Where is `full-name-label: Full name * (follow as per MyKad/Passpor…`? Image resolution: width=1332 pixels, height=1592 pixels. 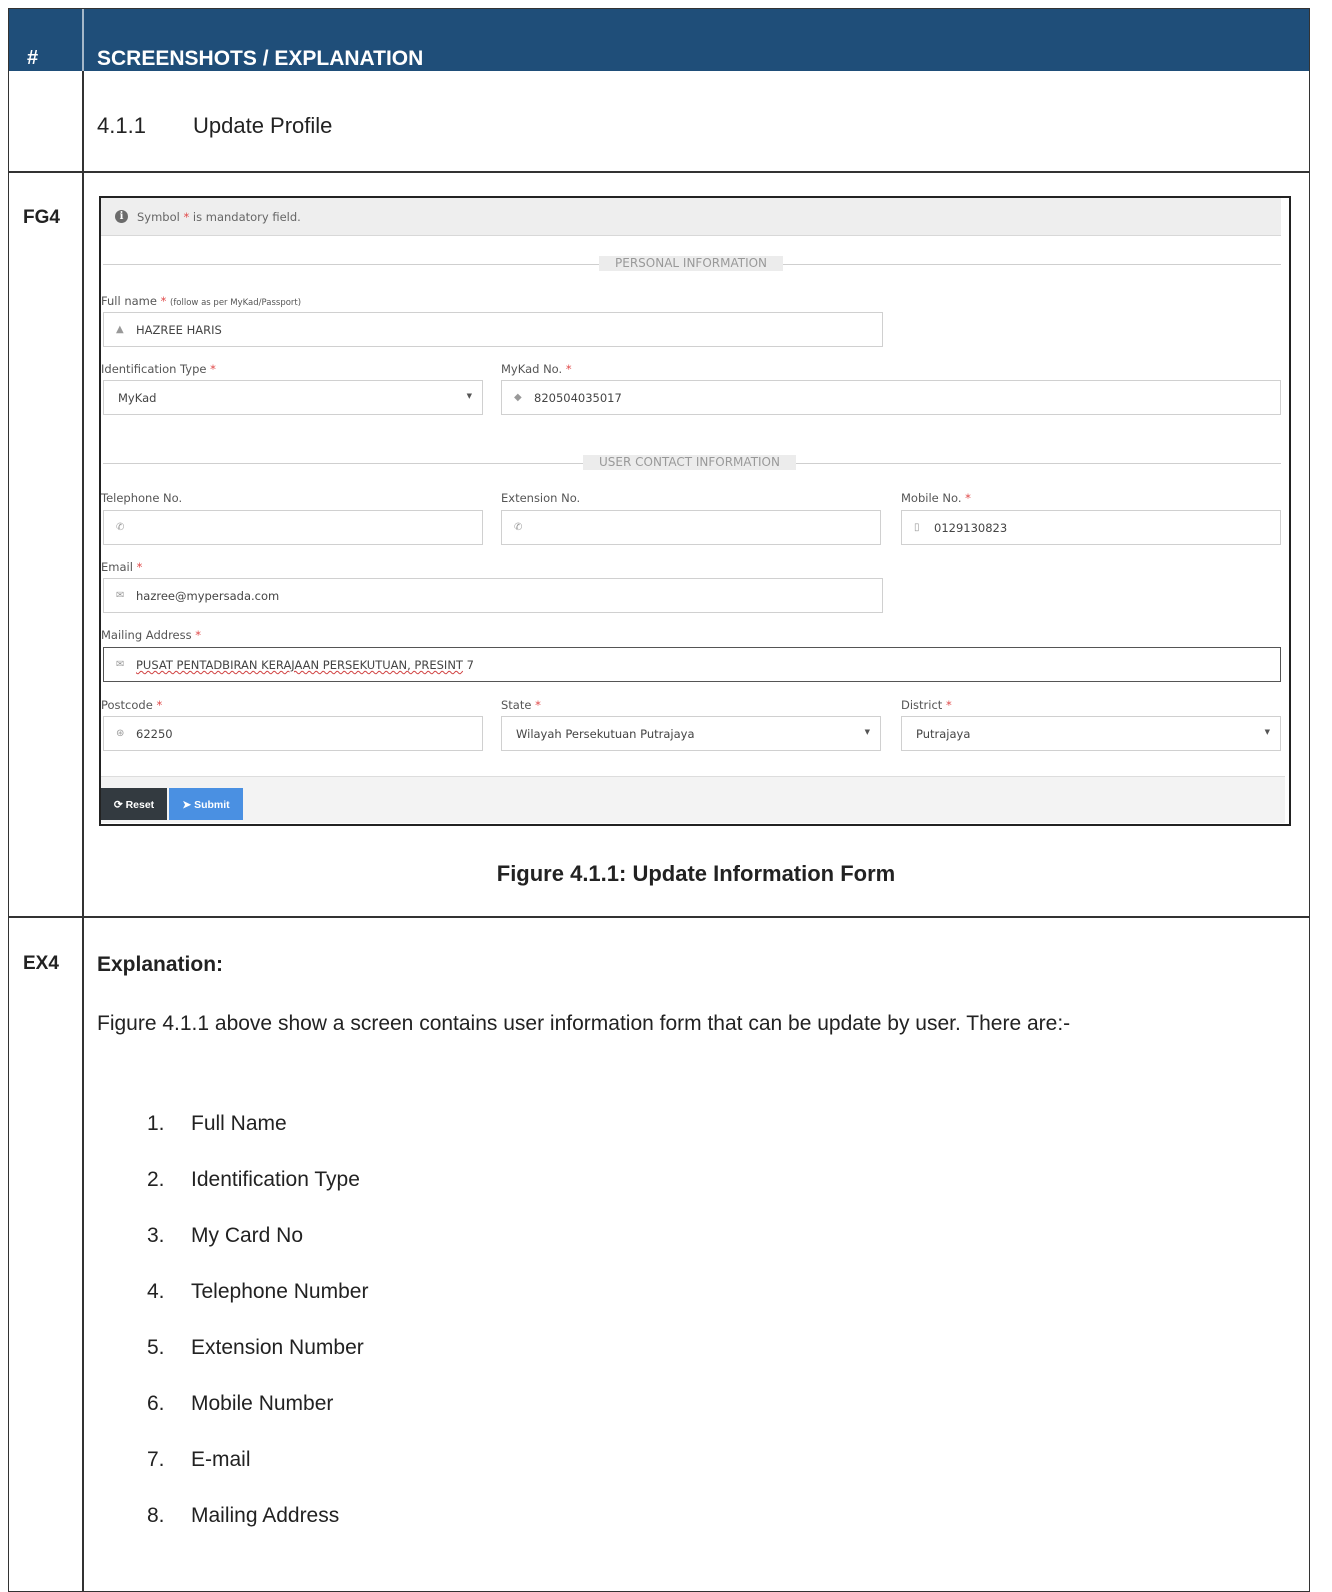
full-name-label: Full name * (follow as per MyKad/Passpor… is located at coordinates (201, 301).